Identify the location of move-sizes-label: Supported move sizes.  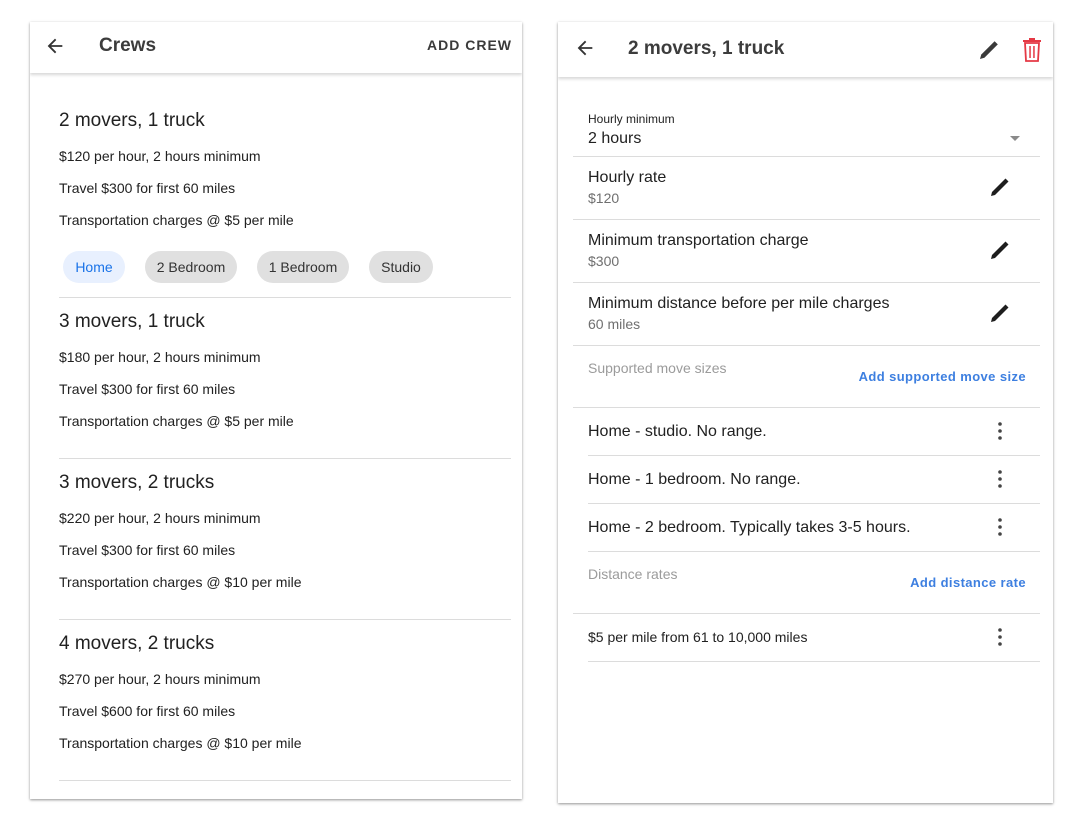
(657, 368).